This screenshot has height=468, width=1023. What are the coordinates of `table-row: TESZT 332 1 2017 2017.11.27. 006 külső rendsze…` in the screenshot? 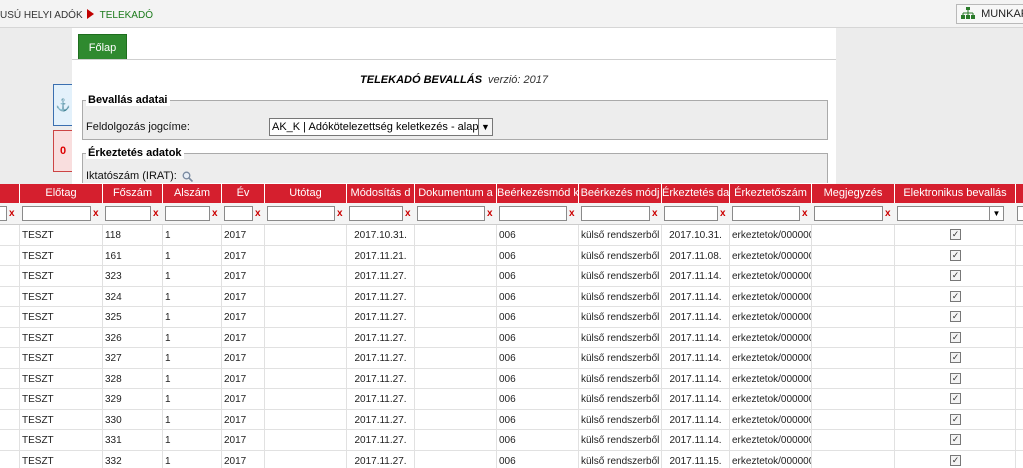 It's located at (511, 459).